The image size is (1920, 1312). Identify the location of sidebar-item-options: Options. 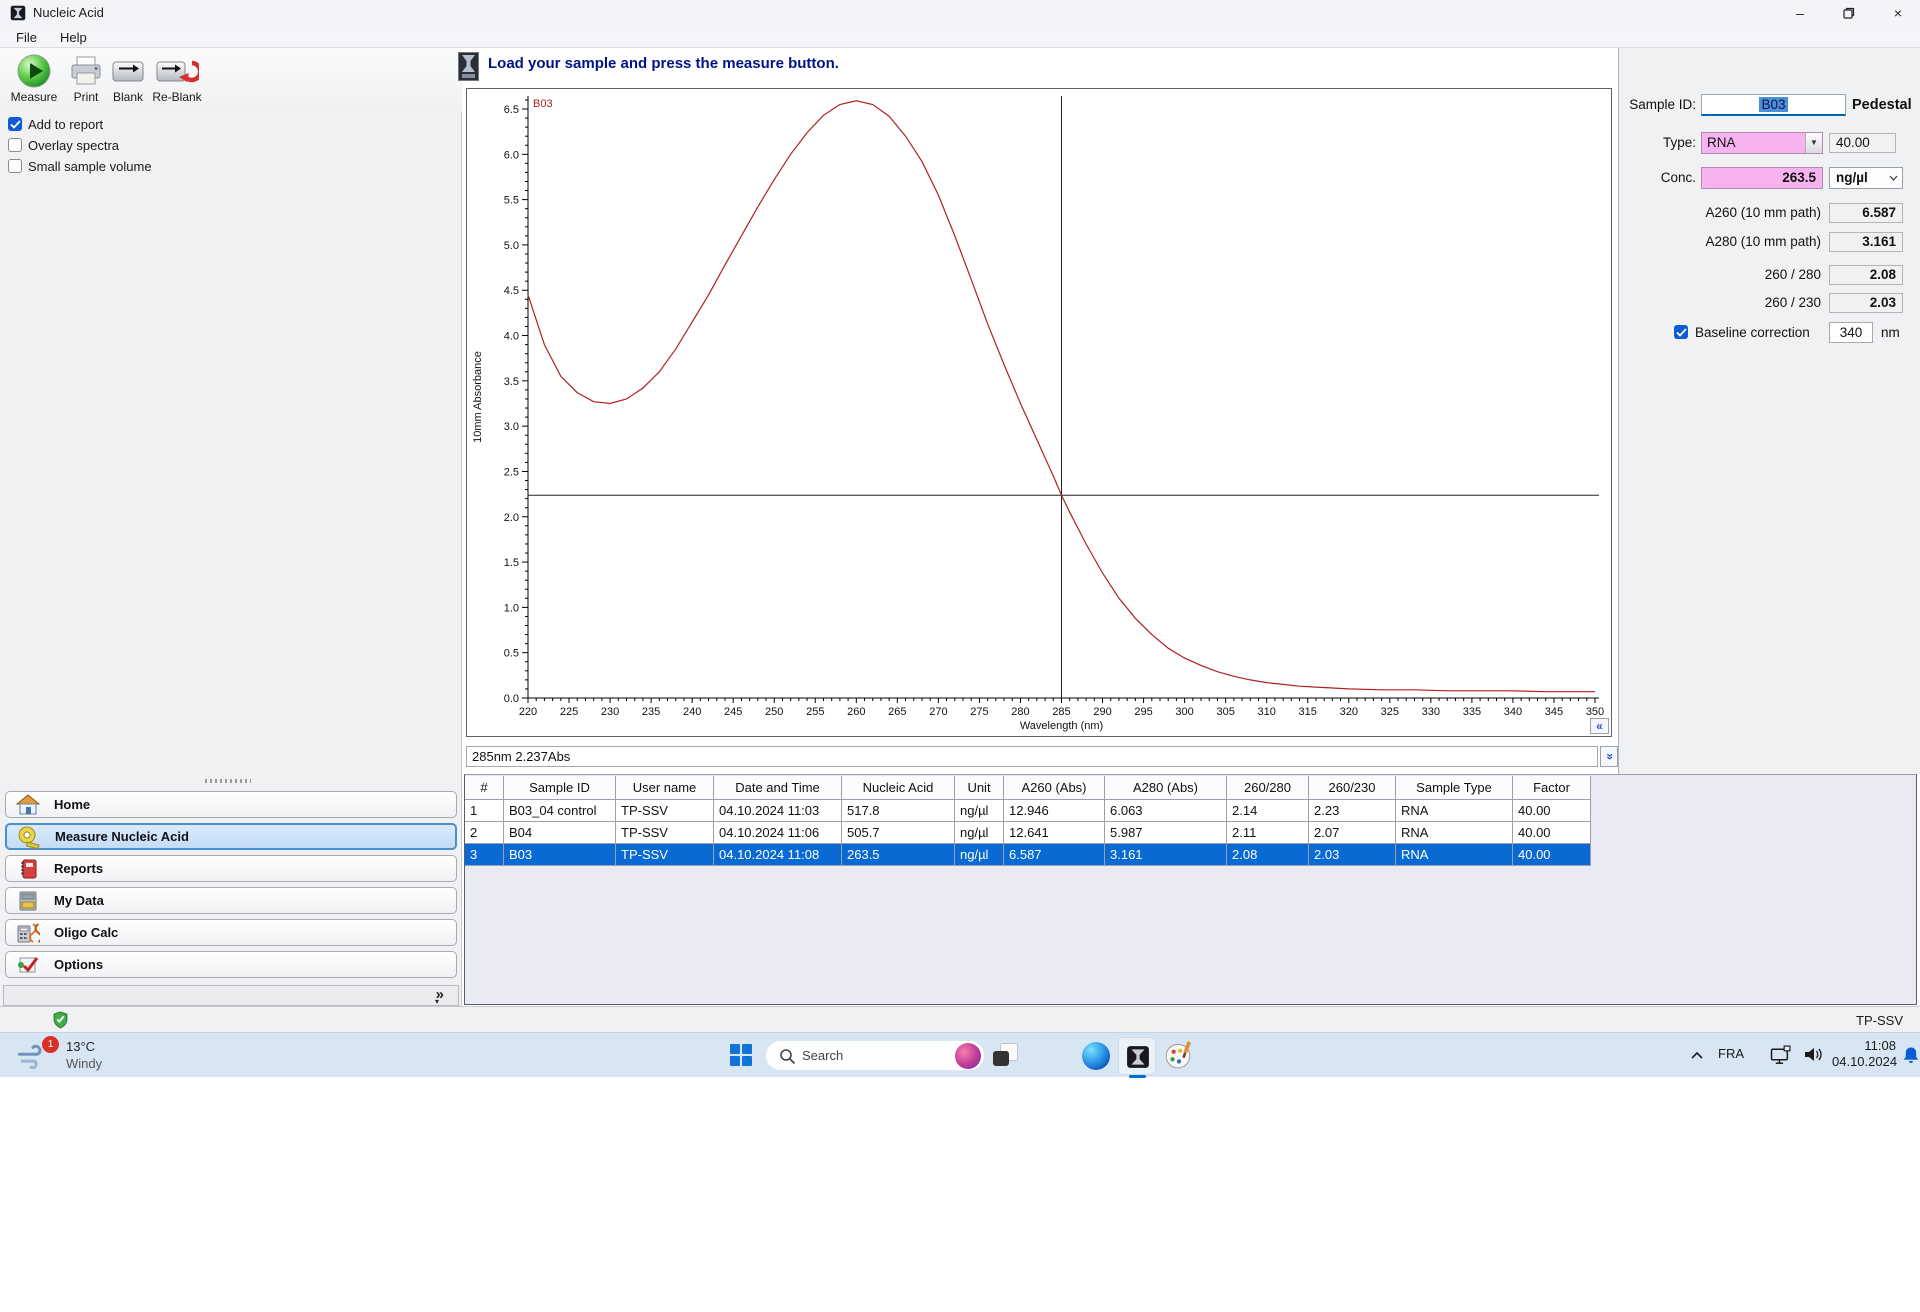
(231, 964).